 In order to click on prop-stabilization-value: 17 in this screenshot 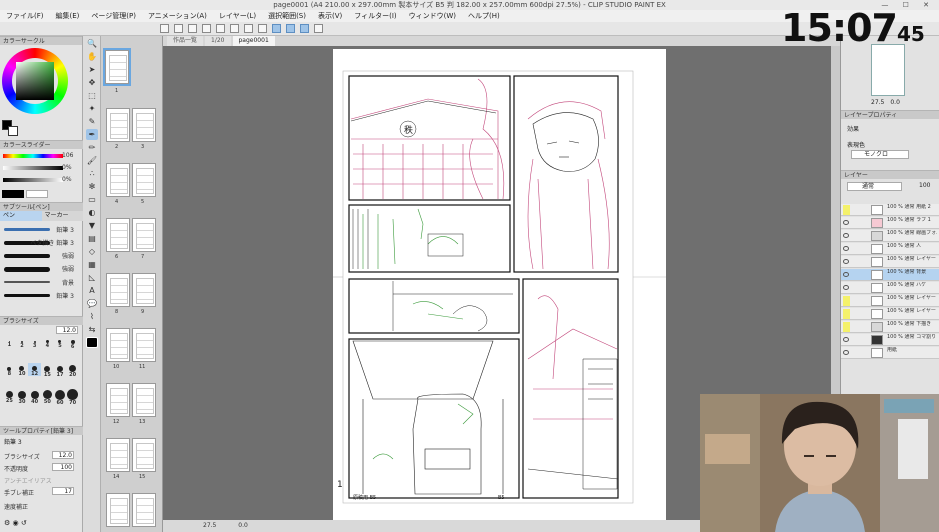, I will do `click(63, 491)`.